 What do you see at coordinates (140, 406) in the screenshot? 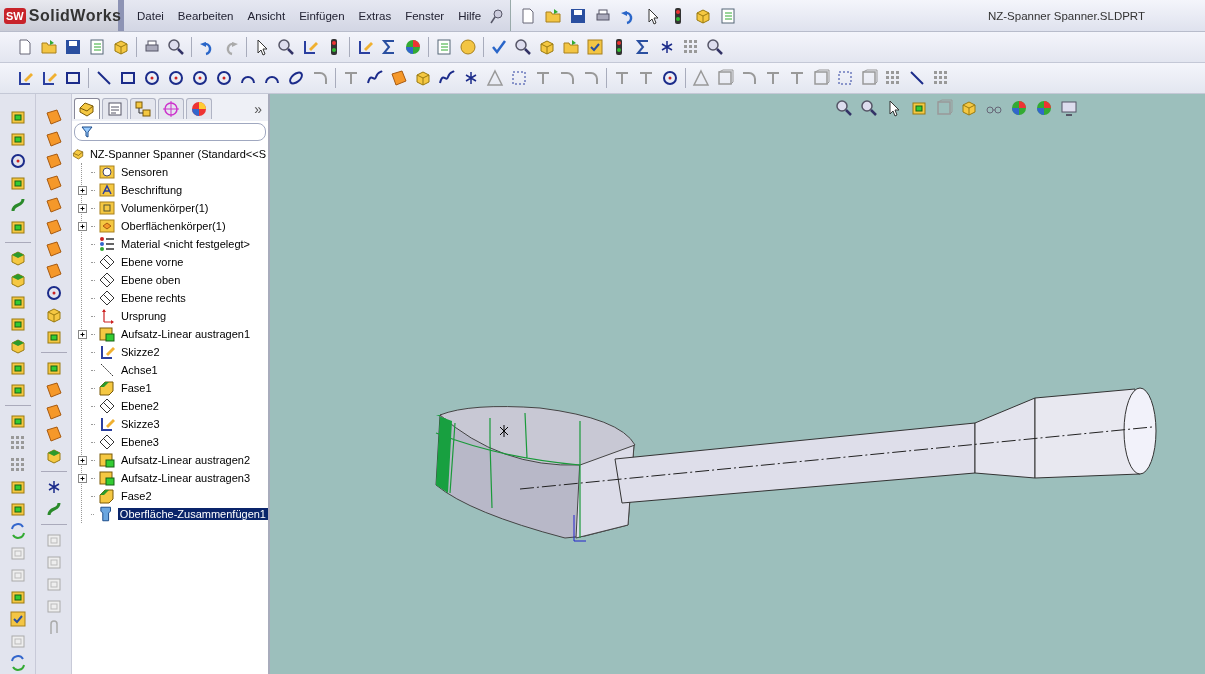
I see `tree-item: Ebene2` at bounding box center [140, 406].